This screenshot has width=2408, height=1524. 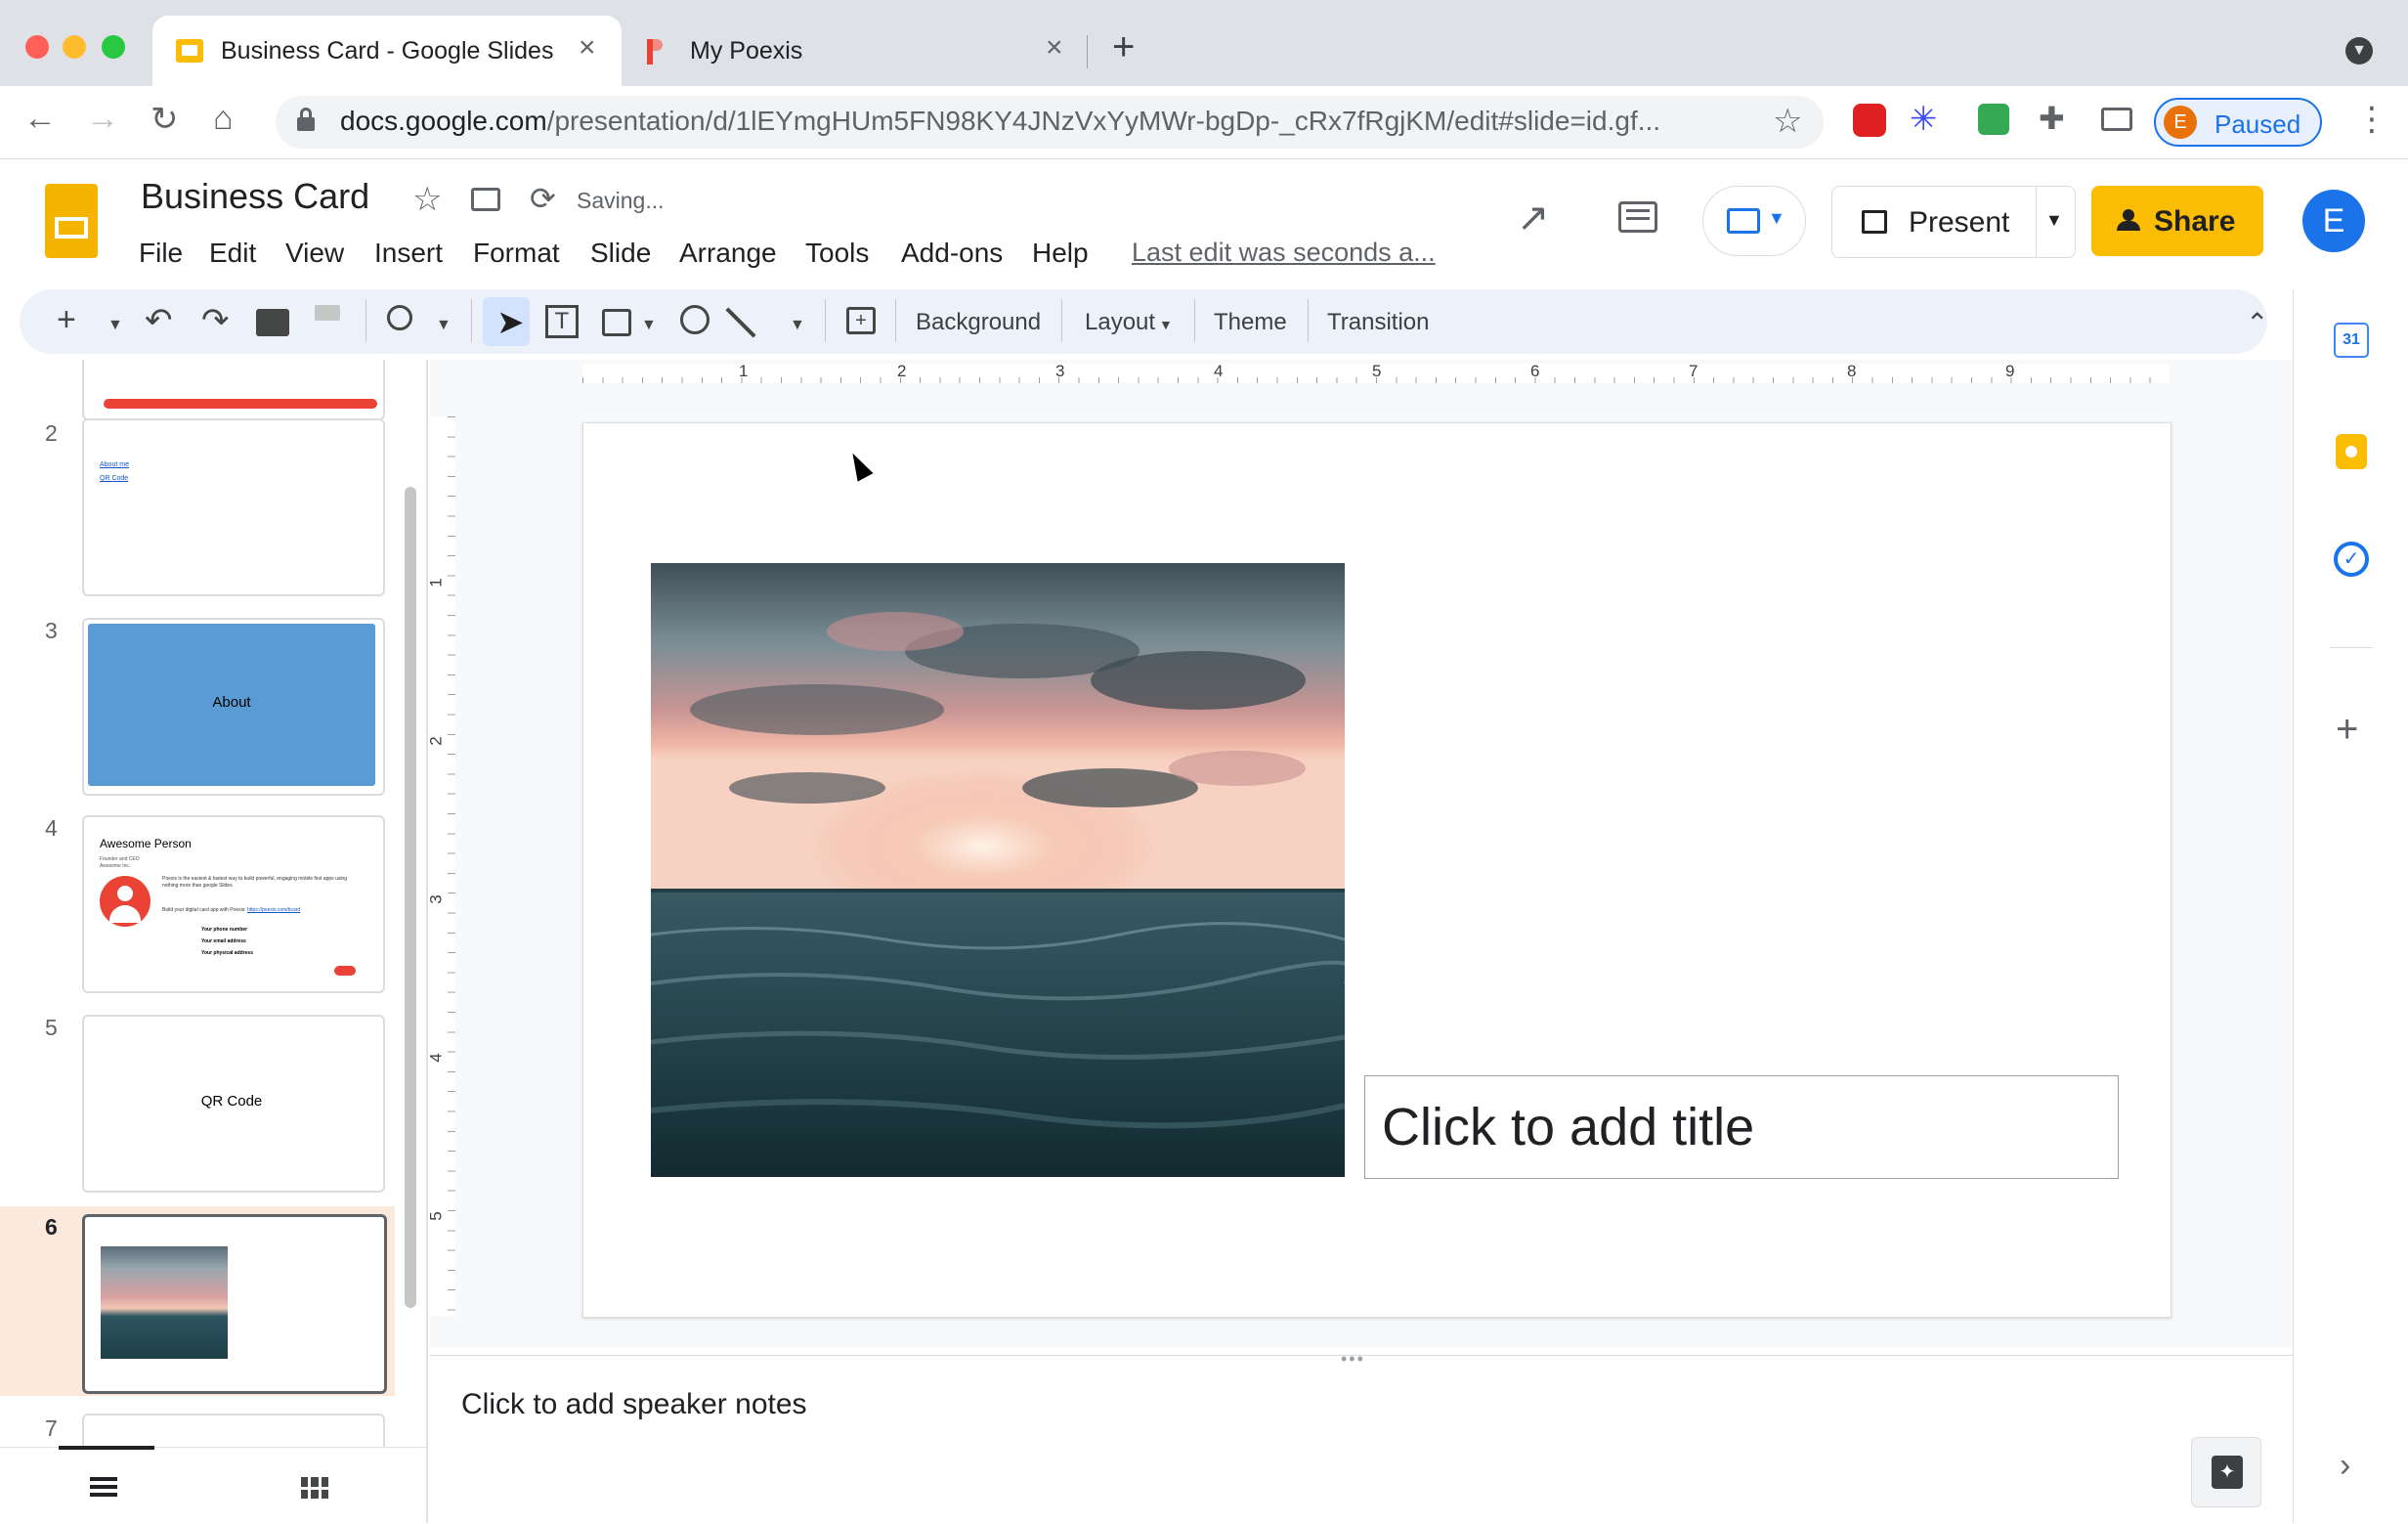 I want to click on profile-paused-button: E Paused, so click(x=2238, y=123).